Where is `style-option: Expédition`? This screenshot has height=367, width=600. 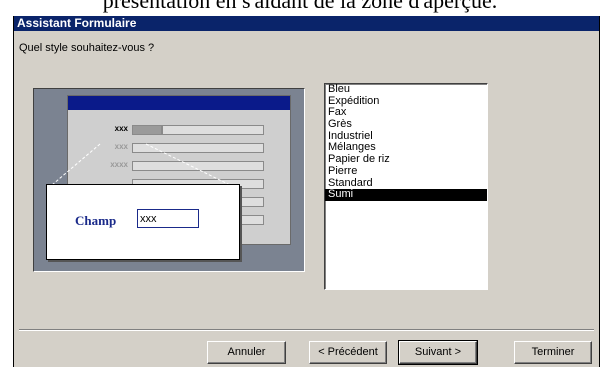 style-option: Expédition is located at coordinates (406, 101).